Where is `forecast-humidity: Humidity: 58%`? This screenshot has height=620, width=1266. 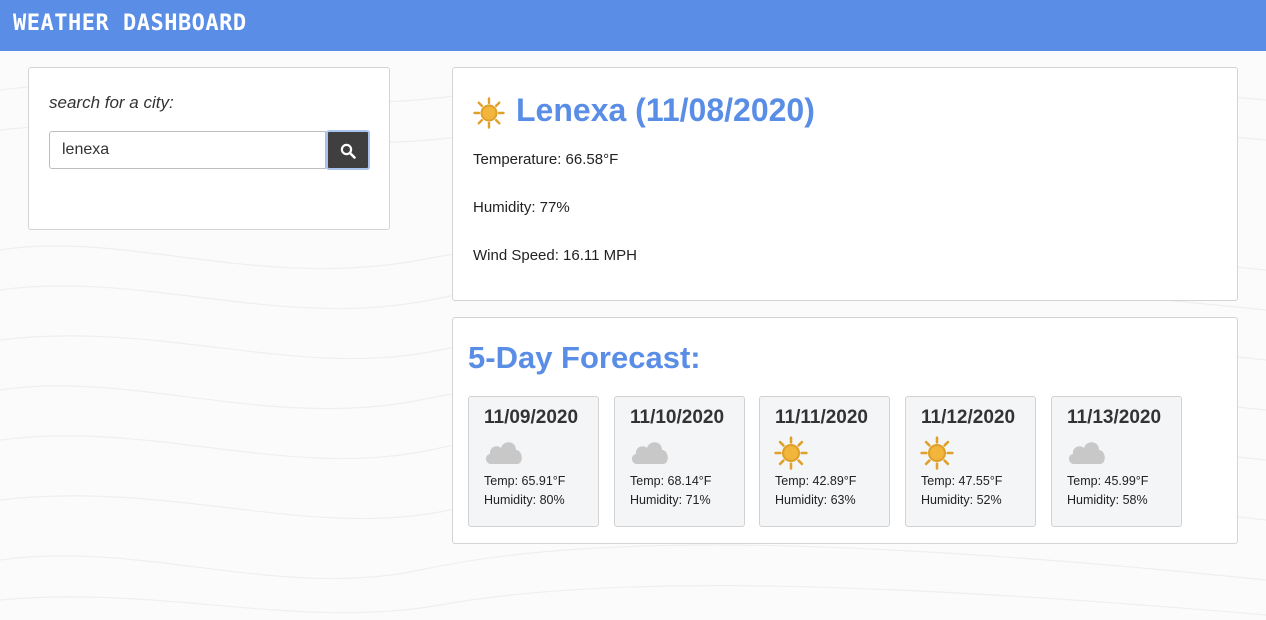
forecast-humidity: Humidity: 58% is located at coordinates (1107, 500).